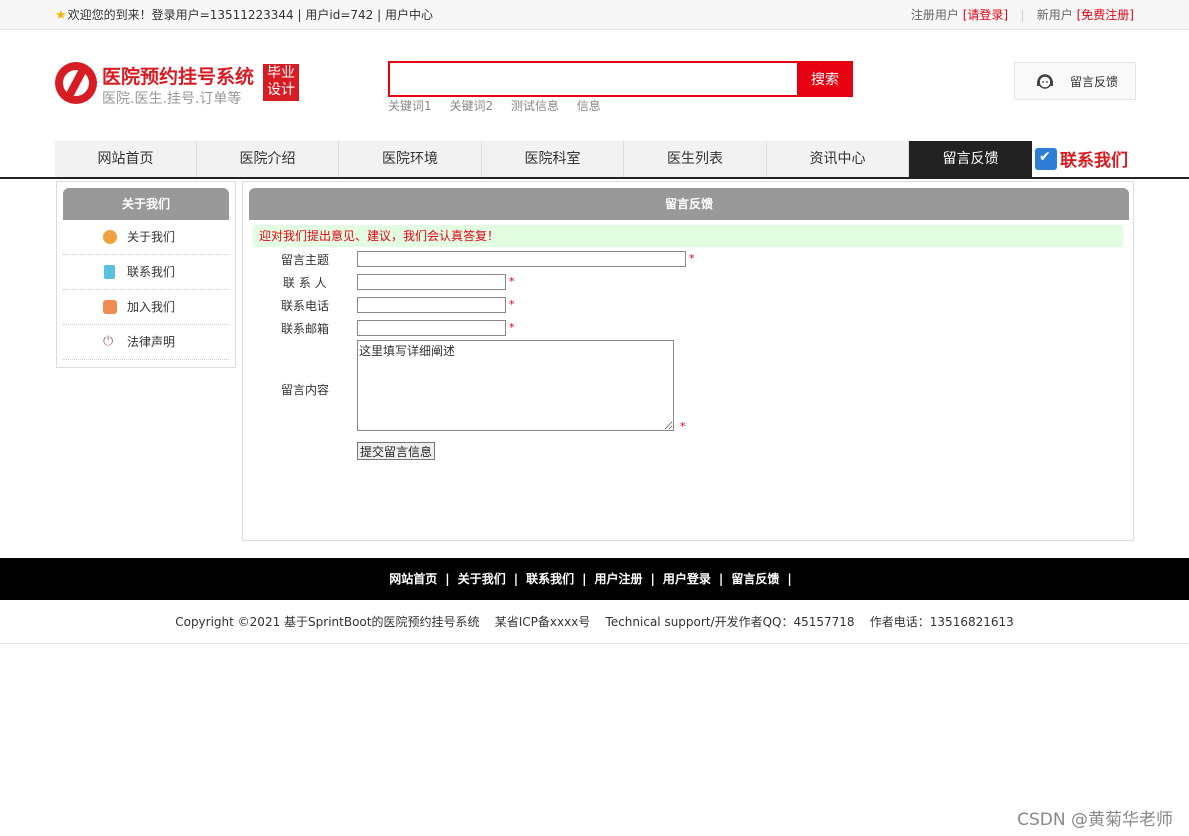 The image size is (1189, 836). I want to click on nav-item-feedback: 留言反馈, so click(970, 159).